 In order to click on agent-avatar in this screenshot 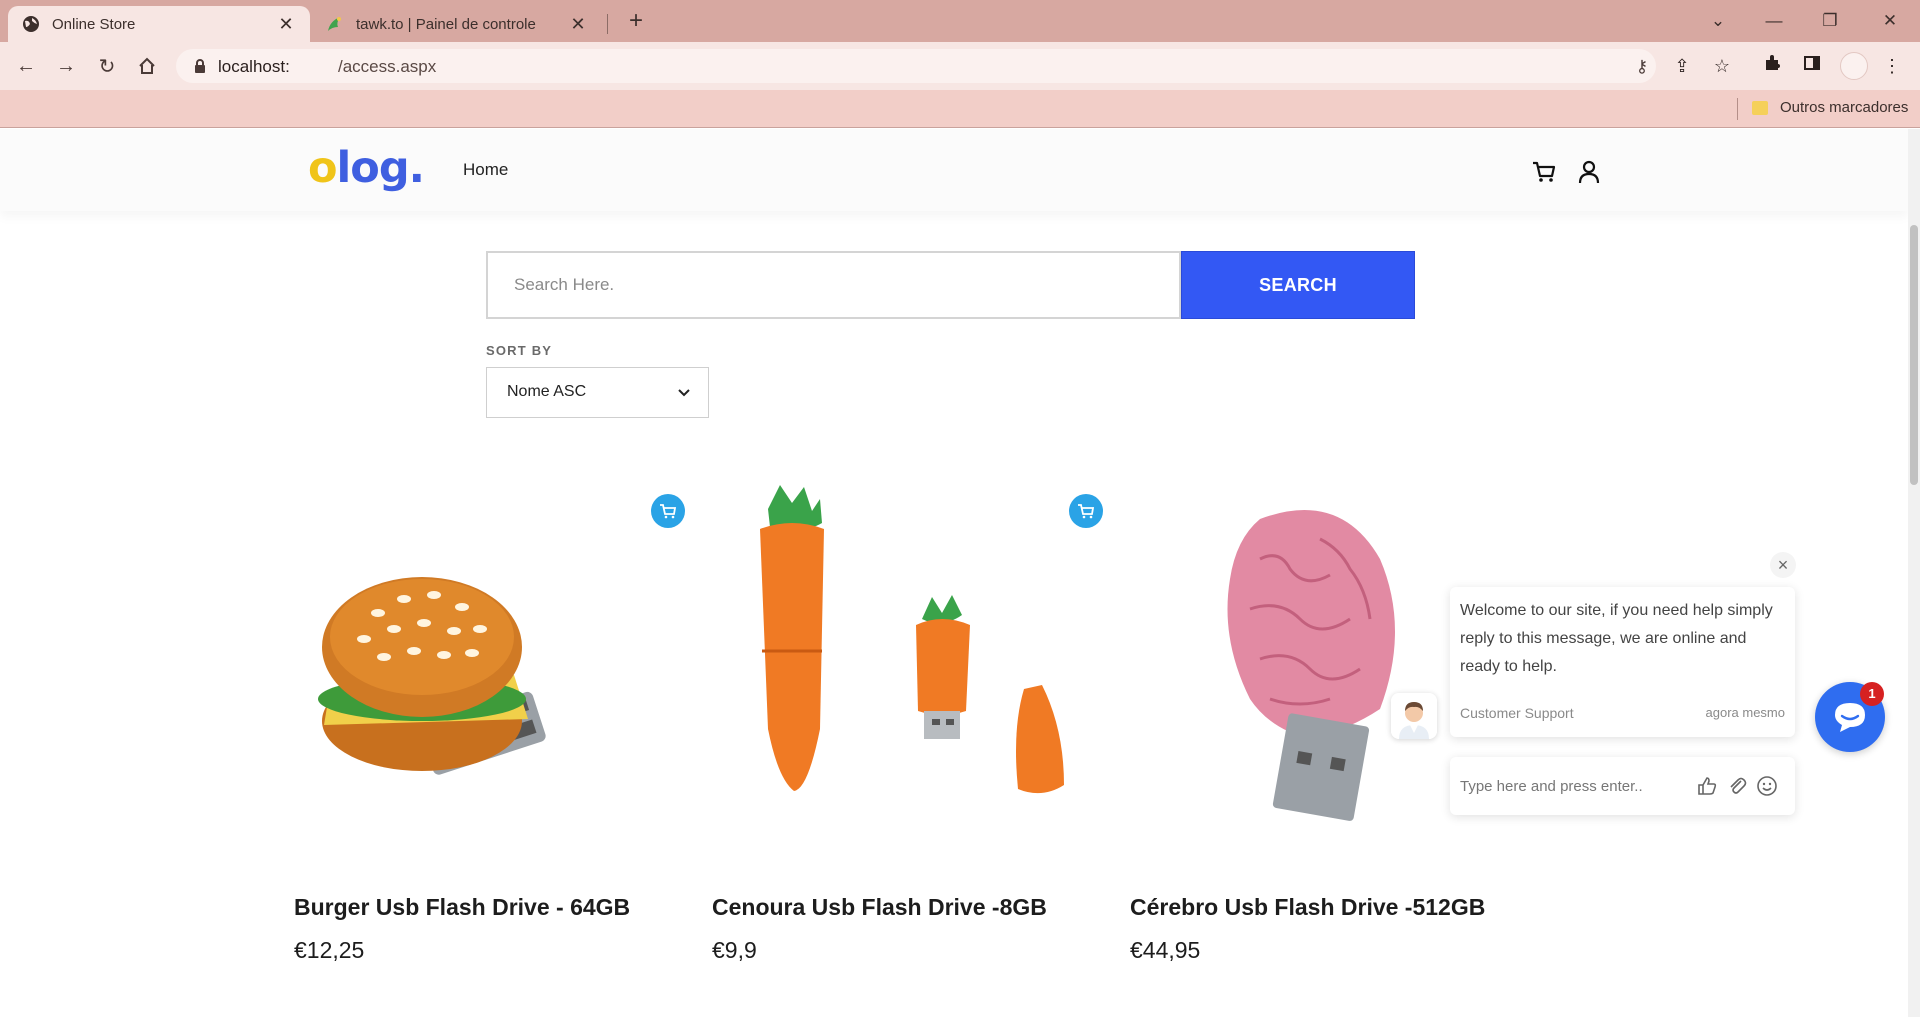, I will do `click(1414, 716)`.